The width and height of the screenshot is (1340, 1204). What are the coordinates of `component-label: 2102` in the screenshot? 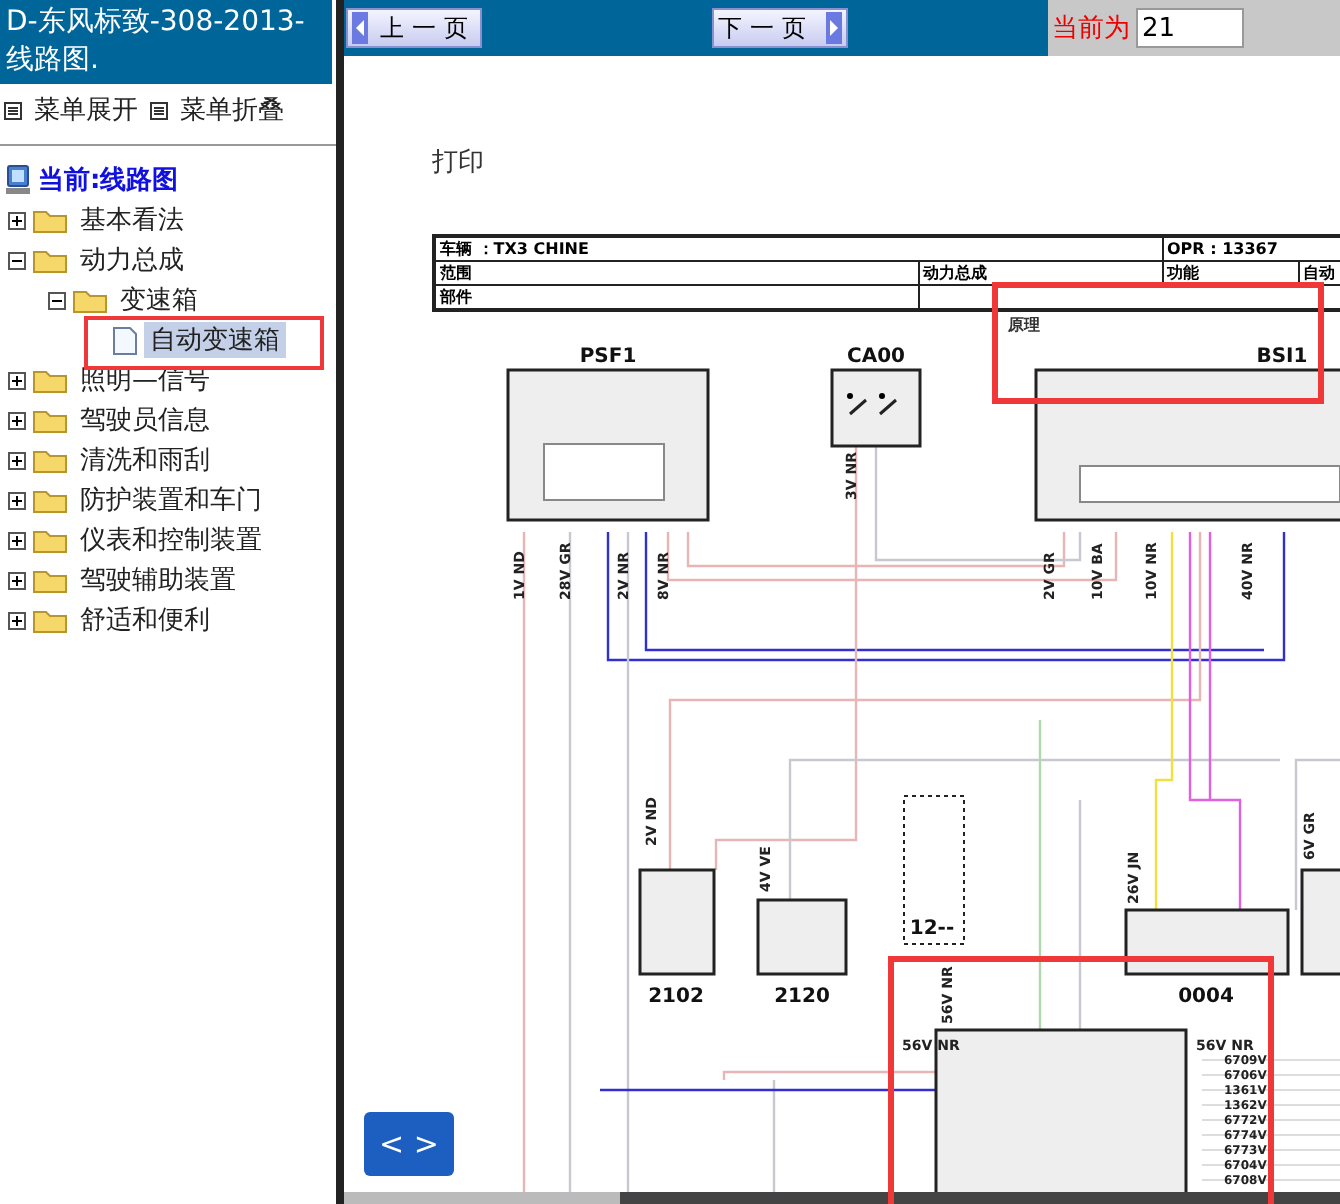 It's located at (676, 997).